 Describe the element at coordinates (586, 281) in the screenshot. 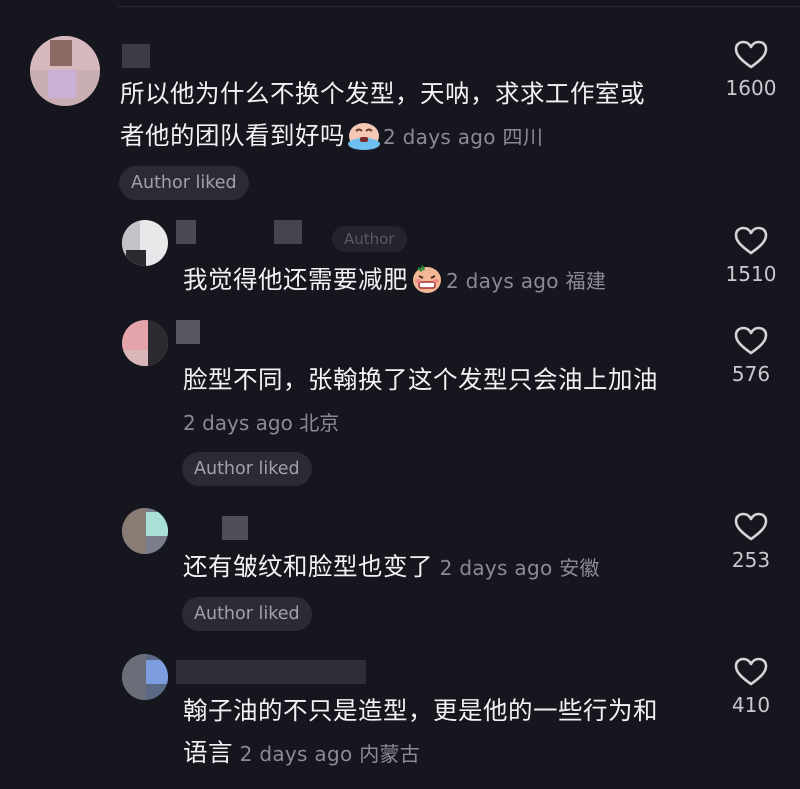

I see `comment-location: 福建` at that location.